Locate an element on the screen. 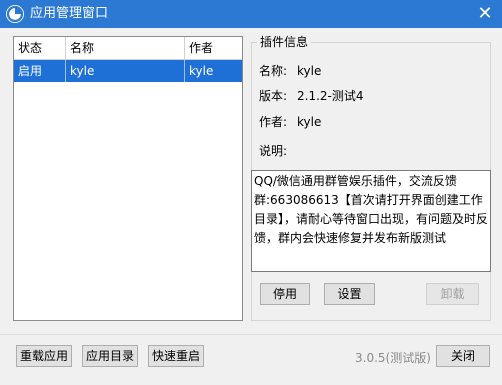 Image resolution: width=502 pixels, height=385 pixels. list-header: 状态 名称 作者 is located at coordinates (128, 48).